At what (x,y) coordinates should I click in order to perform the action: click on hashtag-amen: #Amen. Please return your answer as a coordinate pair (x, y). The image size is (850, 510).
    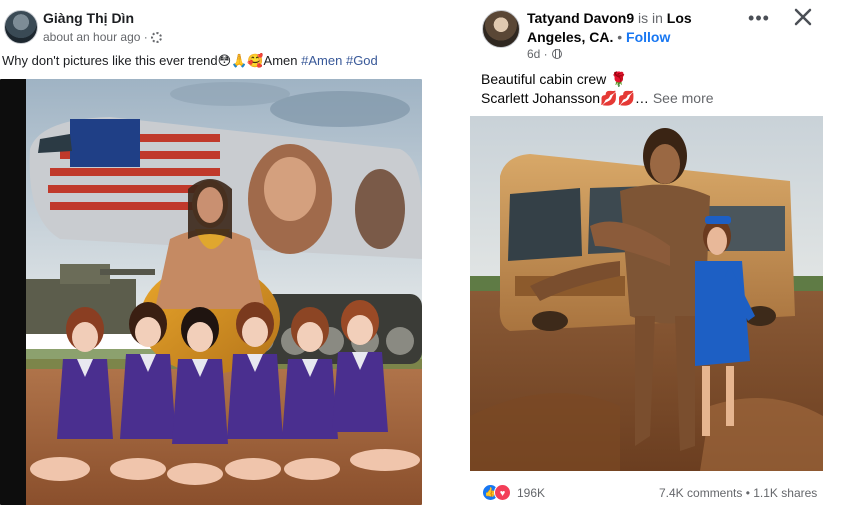
    Looking at the image, I should click on (321, 60).